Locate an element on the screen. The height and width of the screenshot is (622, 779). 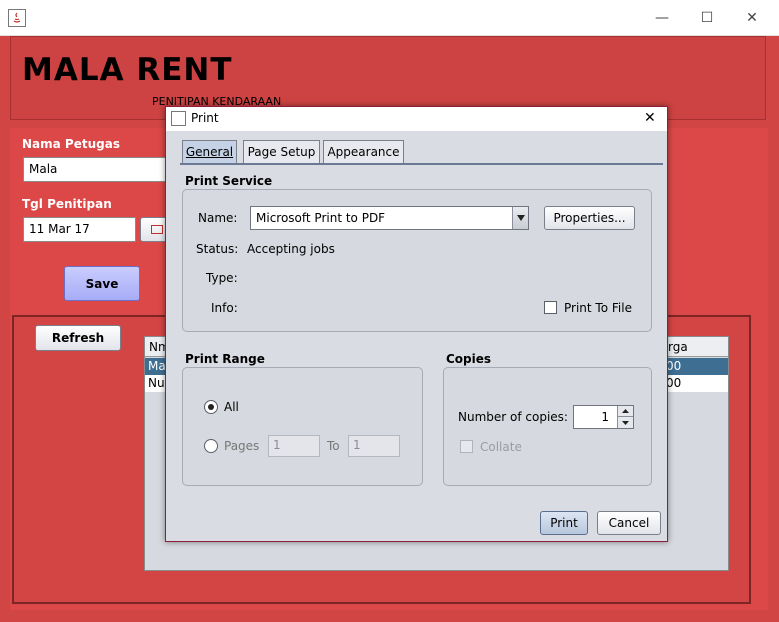
table-row: Ma is located at coordinates (156, 366).